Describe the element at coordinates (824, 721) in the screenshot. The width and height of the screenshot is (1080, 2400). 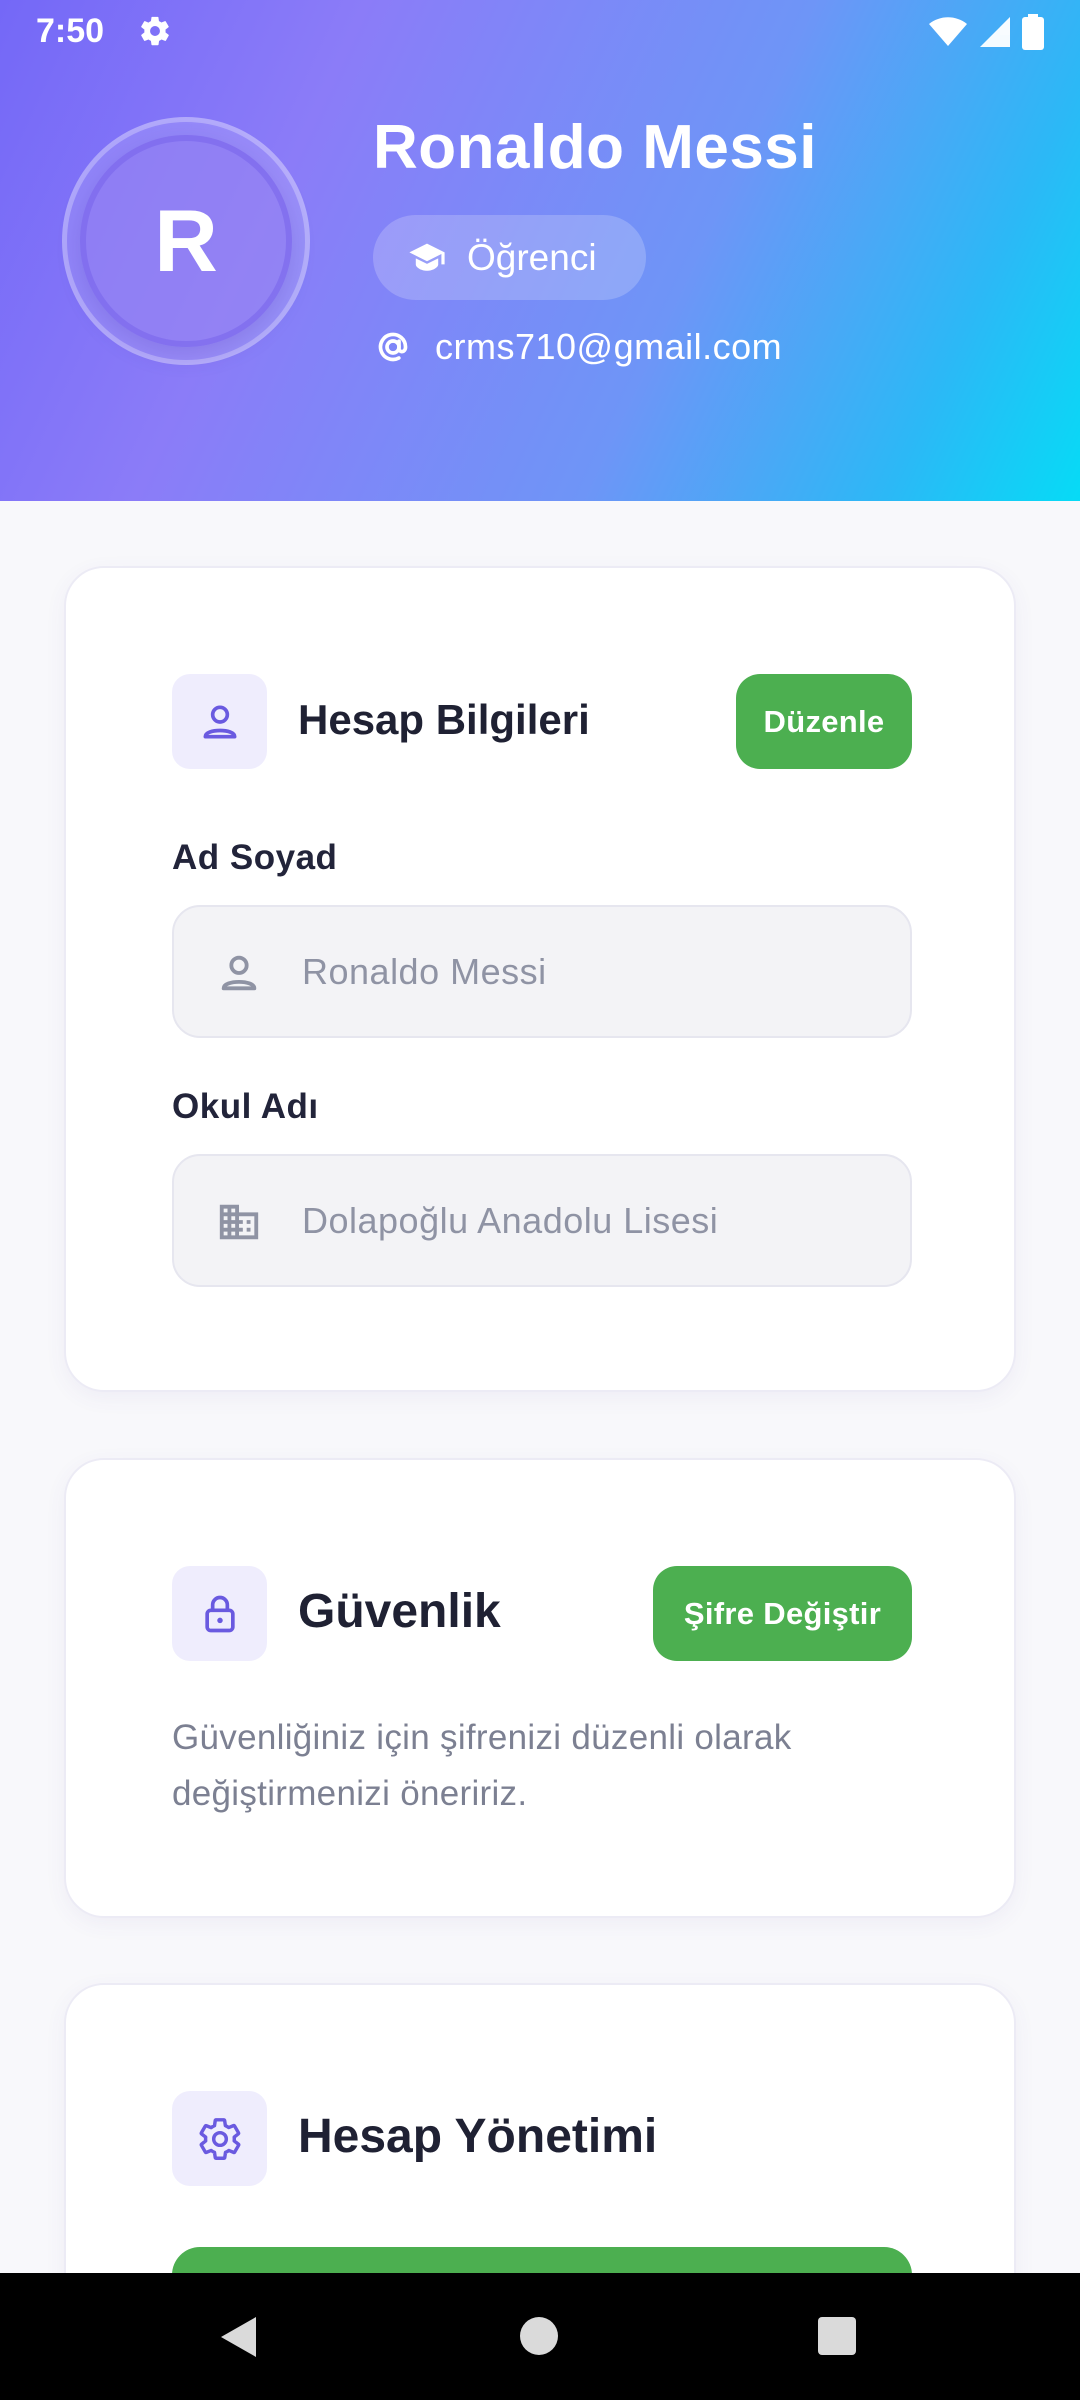
I see `edit-button: Düzenle` at that location.